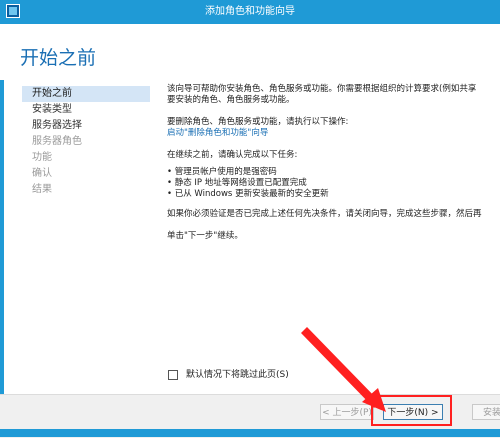  I want to click on taskbar-strip, so click(250, 433).